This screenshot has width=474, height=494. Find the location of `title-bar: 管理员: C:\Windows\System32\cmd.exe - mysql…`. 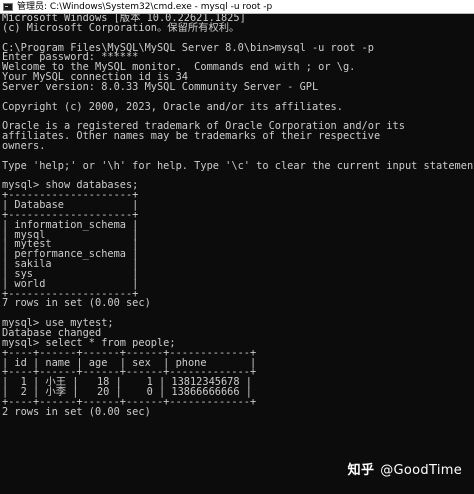

title-bar: 管理员: C:\Windows\System32\cmd.exe - mysql… is located at coordinates (237, 7).